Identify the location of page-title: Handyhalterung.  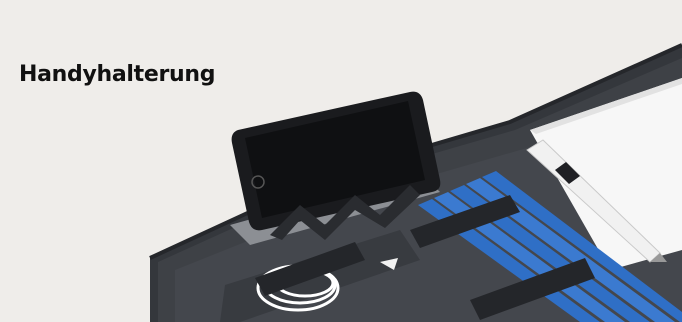
(117, 74).